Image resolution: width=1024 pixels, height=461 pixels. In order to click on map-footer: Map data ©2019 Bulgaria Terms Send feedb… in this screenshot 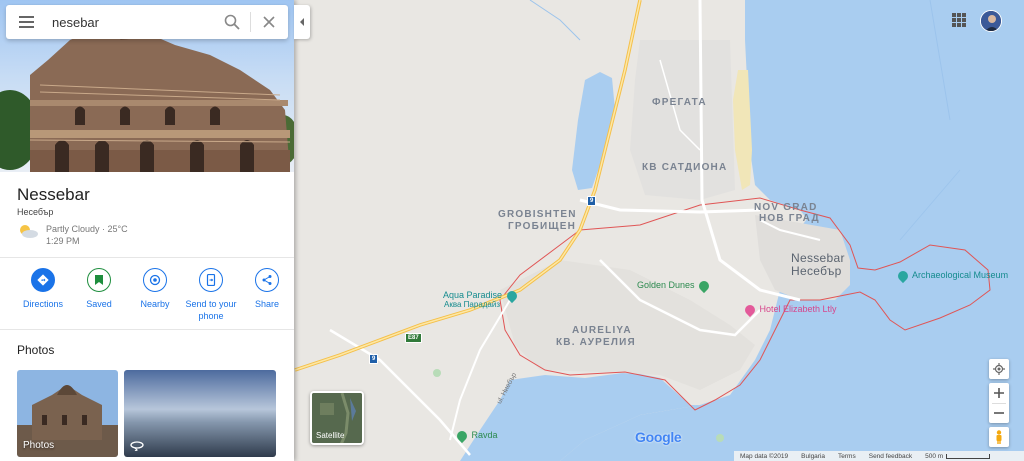, I will do `click(879, 456)`.